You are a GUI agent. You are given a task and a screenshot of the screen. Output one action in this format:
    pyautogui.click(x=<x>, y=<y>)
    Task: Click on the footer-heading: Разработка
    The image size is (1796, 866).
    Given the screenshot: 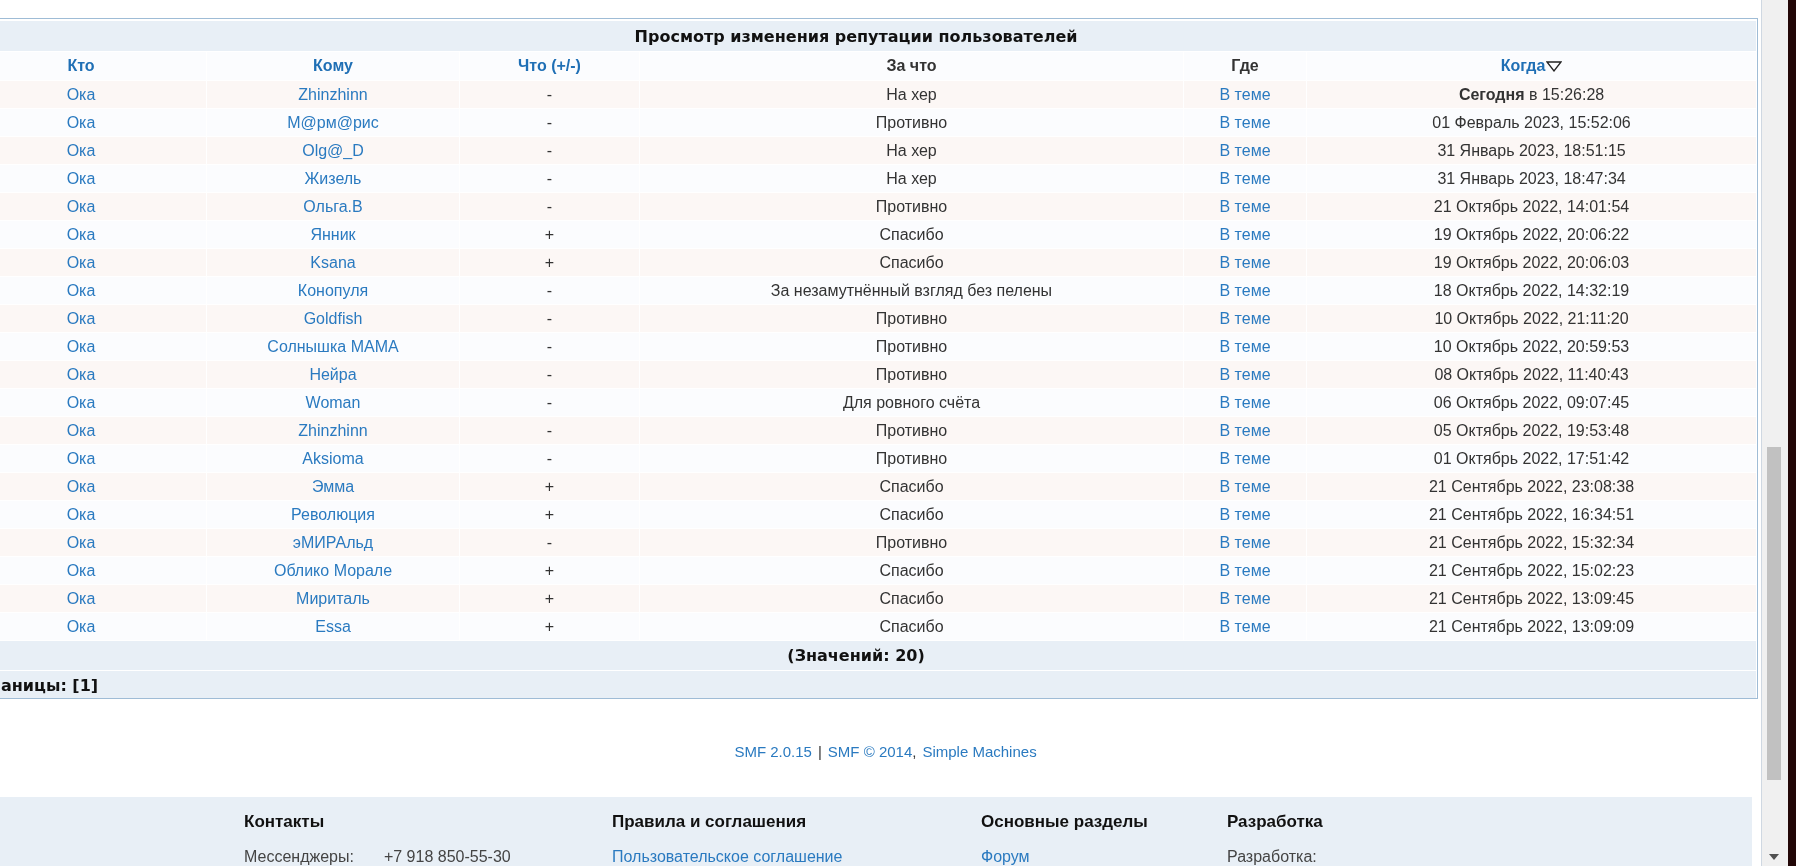 What is the action you would take?
    pyautogui.click(x=1275, y=822)
    